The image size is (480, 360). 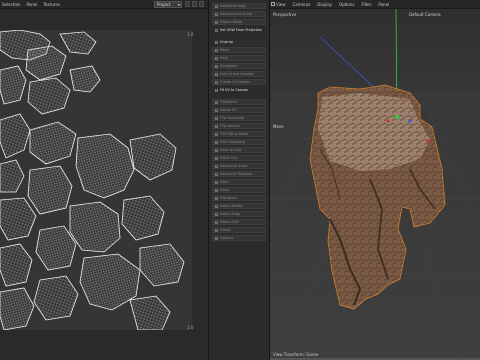 I want to click on tool-item-label: Align, so click(x=224, y=182).